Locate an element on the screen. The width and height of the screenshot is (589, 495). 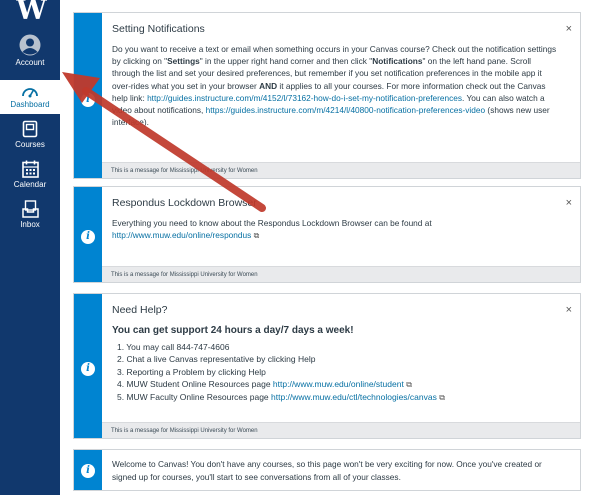
nav-label-account: Account is located at coordinates (30, 62).